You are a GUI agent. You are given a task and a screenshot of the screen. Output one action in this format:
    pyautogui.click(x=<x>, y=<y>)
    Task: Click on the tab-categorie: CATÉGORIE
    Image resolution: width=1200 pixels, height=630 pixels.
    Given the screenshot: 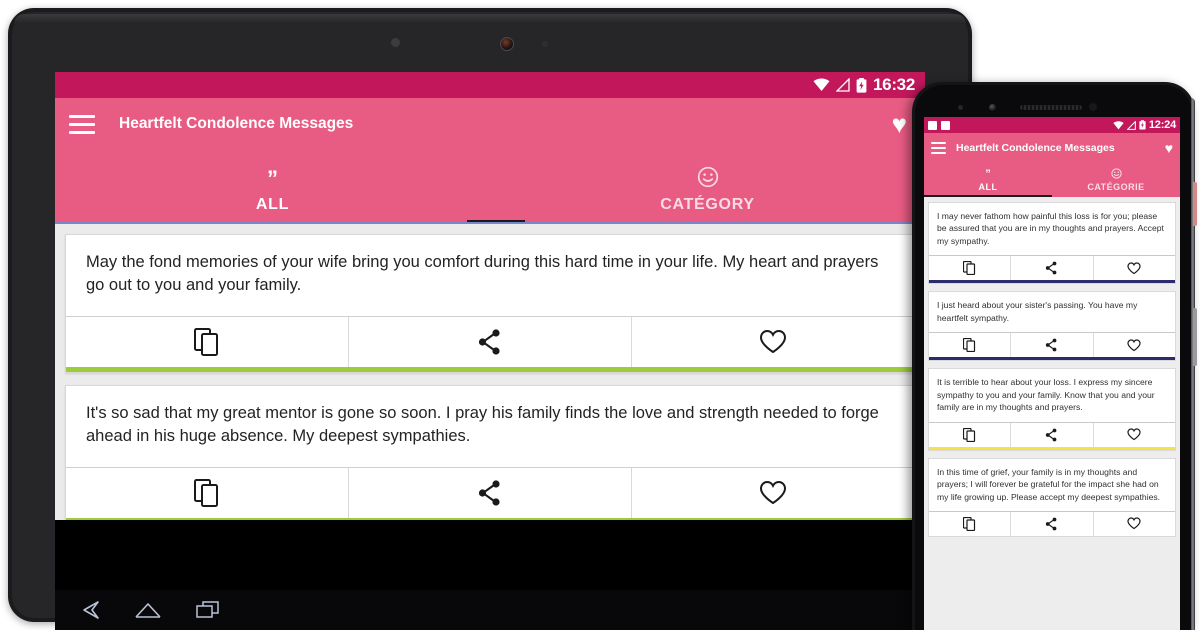 What is the action you would take?
    pyautogui.click(x=1116, y=180)
    